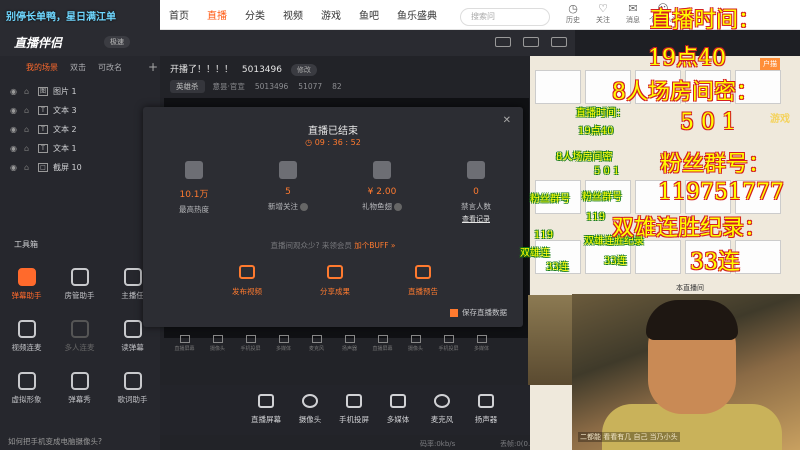 This screenshot has width=800, height=450. What do you see at coordinates (535, 253) in the screenshot?
I see `overlay-echo-line: 双雄连` at bounding box center [535, 253].